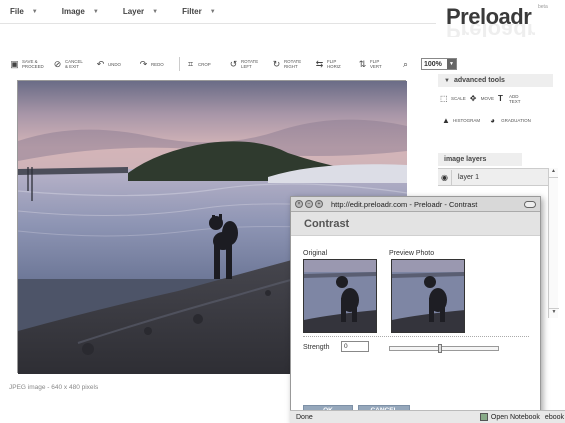 The height and width of the screenshot is (423, 565). What do you see at coordinates (315, 253) in the screenshot?
I see `original-label: Original` at bounding box center [315, 253].